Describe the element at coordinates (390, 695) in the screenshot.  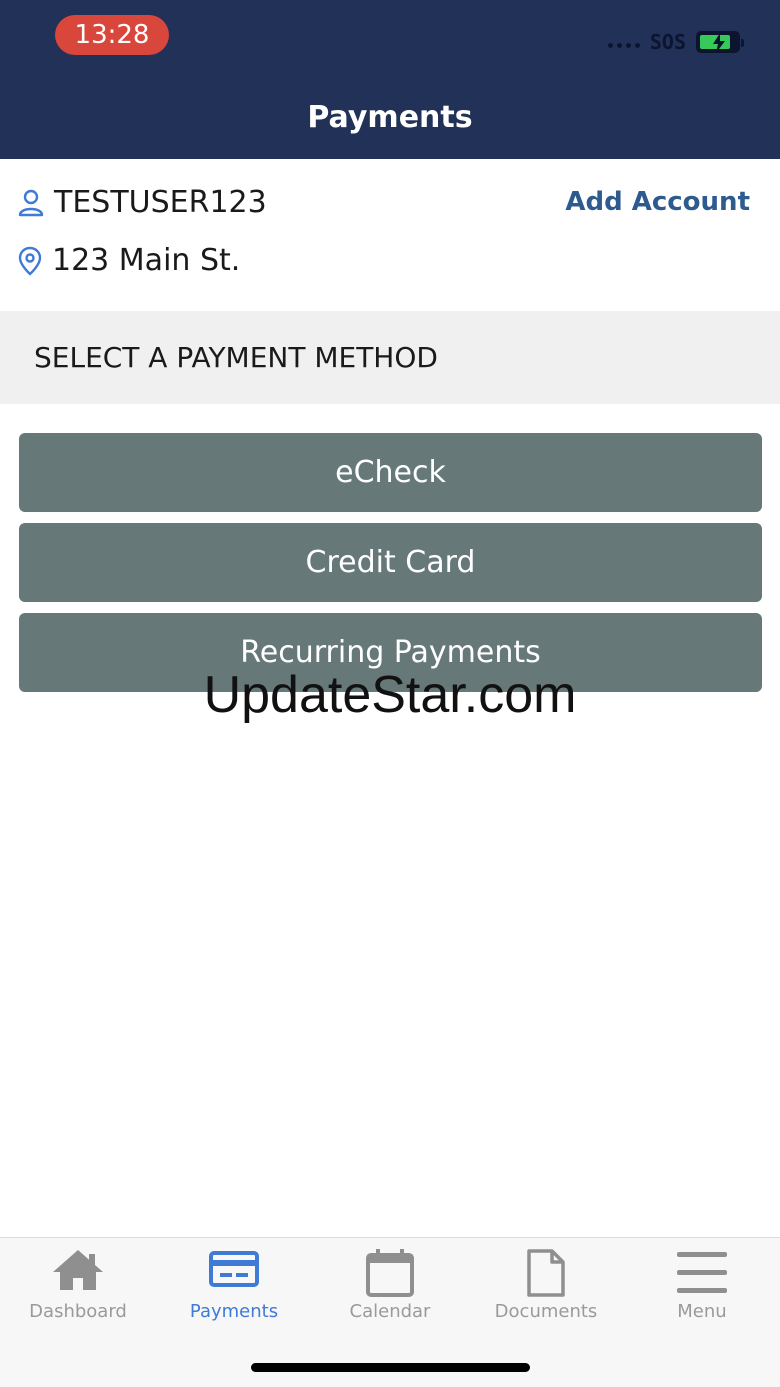
I see `watermark-text: UpdateStar.com` at that location.